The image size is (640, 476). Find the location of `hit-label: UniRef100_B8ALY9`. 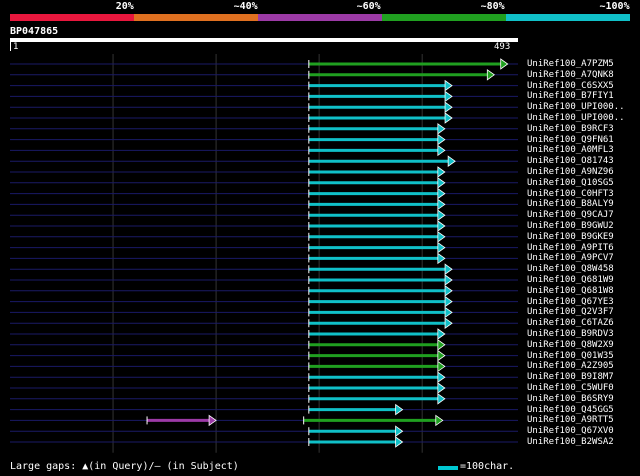

hit-label: UniRef100_B8ALY9 is located at coordinates (570, 204).